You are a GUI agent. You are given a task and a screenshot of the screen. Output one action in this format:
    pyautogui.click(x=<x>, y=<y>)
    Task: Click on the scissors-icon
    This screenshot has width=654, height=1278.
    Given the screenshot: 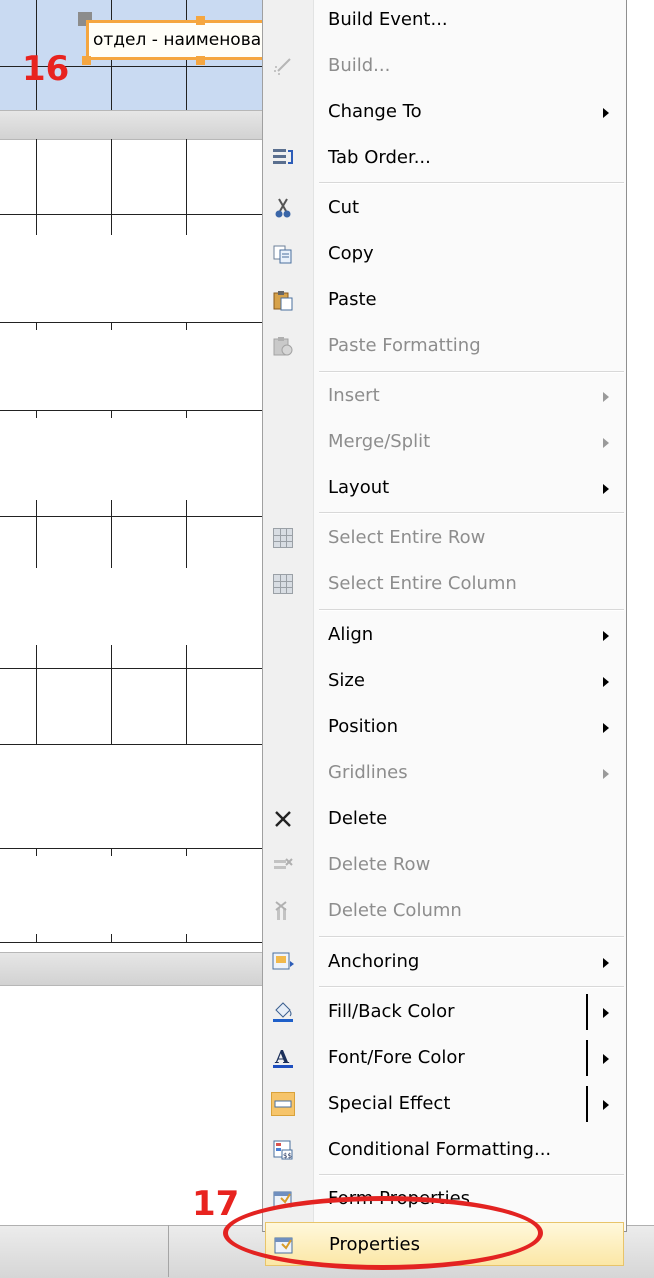 What is the action you would take?
    pyautogui.click(x=283, y=208)
    